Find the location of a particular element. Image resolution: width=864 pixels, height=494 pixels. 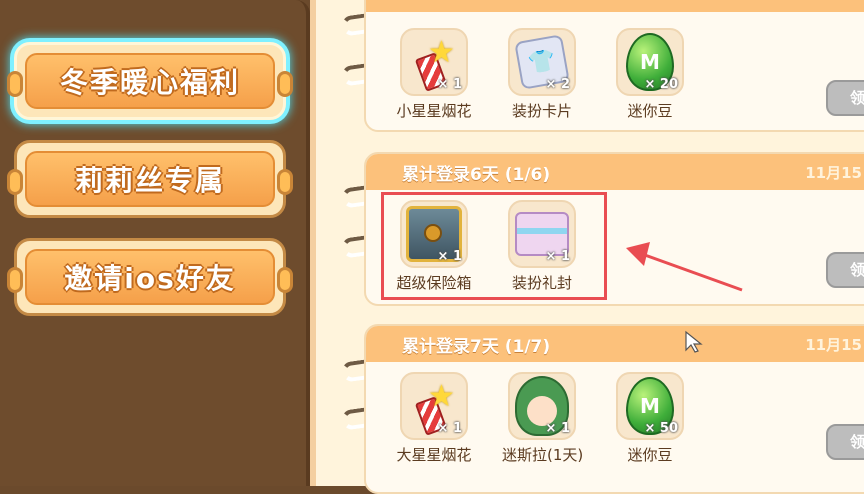

tab-label: 冬季暖心福利 is located at coordinates (149, 82).